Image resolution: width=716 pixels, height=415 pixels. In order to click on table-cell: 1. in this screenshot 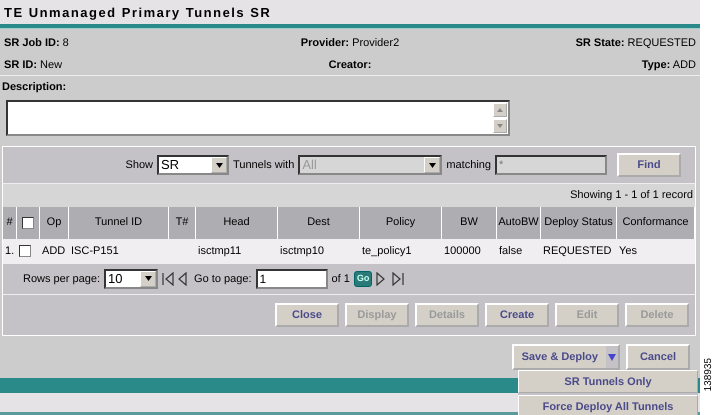, I will do `click(10, 251)`.